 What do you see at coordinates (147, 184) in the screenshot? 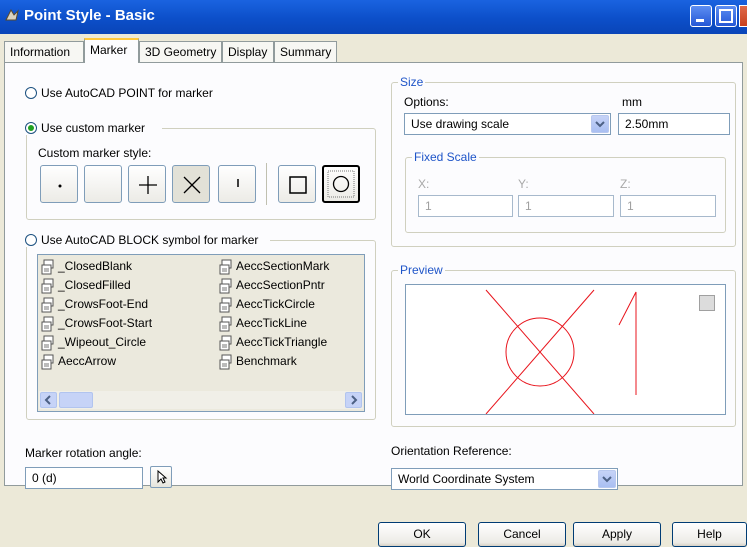
I see `marker-plus-button` at bounding box center [147, 184].